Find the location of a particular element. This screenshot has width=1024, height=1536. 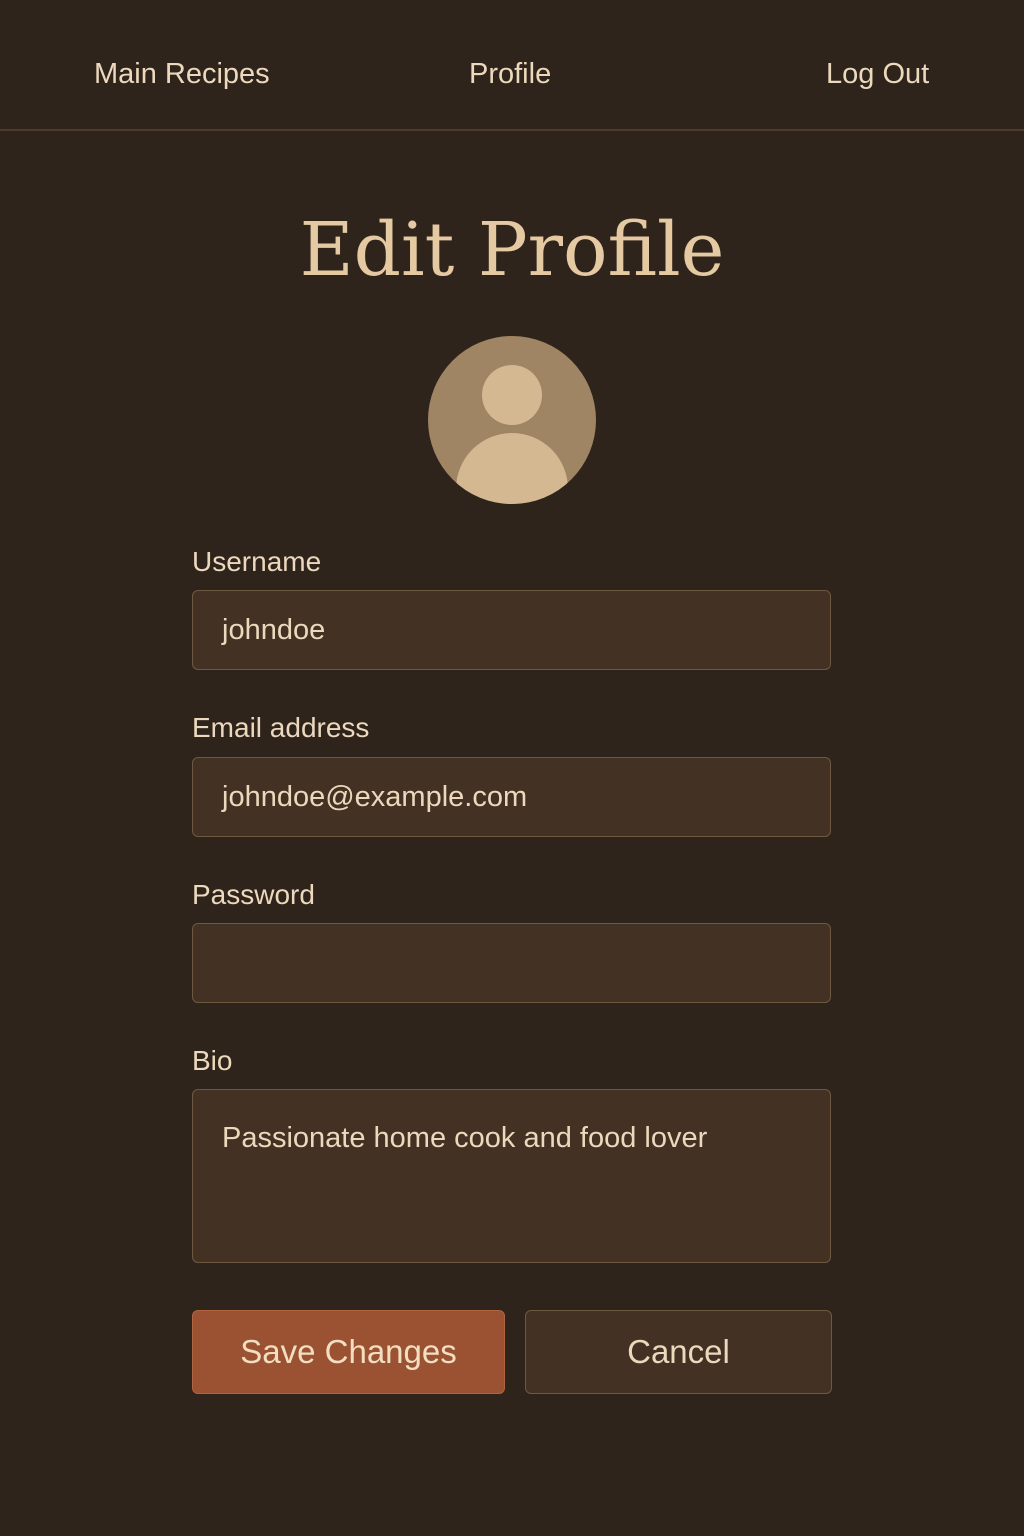

user-silhouette-icon is located at coordinates (512, 395).